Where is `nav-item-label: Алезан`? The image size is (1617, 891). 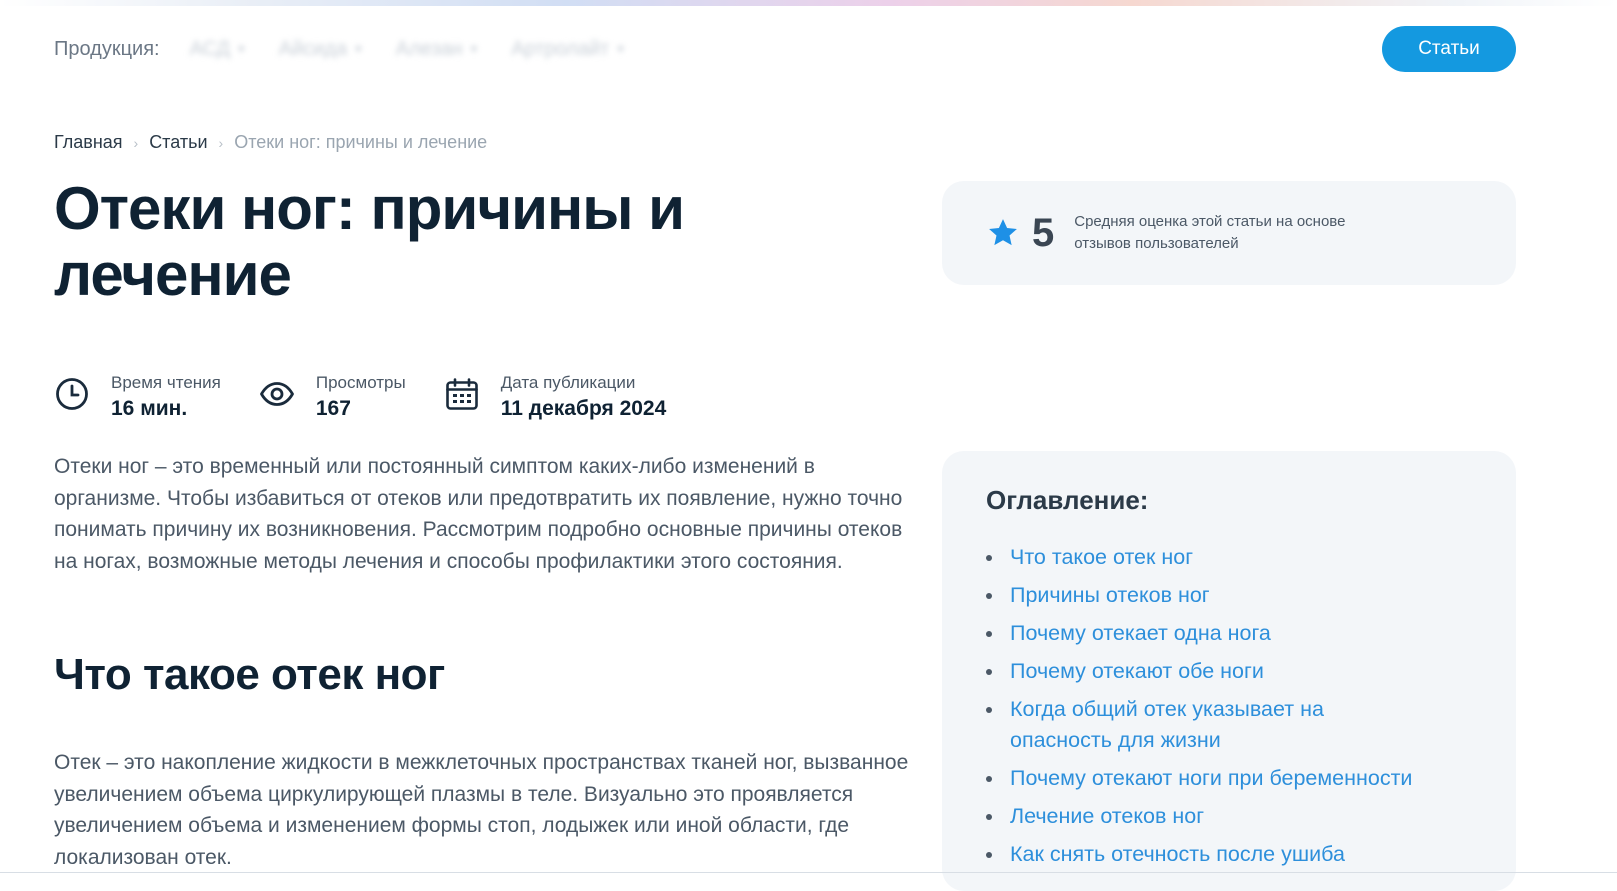 nav-item-label: Алезан is located at coordinates (429, 48).